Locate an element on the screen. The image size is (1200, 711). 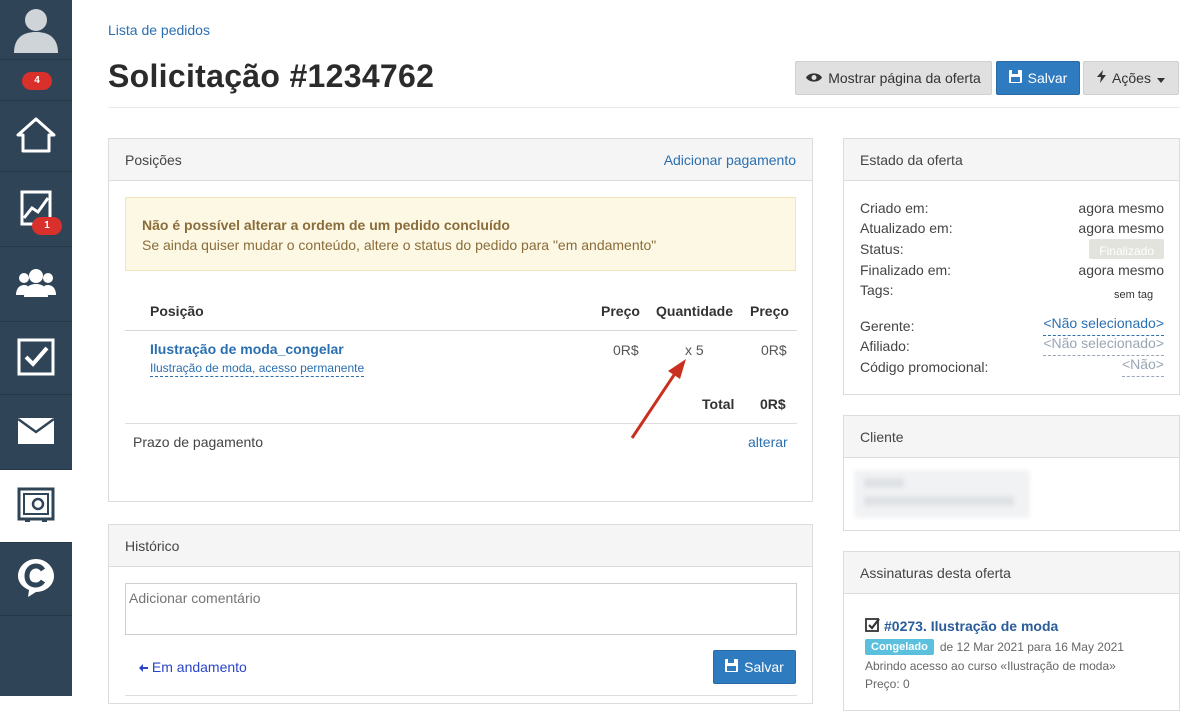
created-value: agora mesmo is located at coordinates (1121, 208).